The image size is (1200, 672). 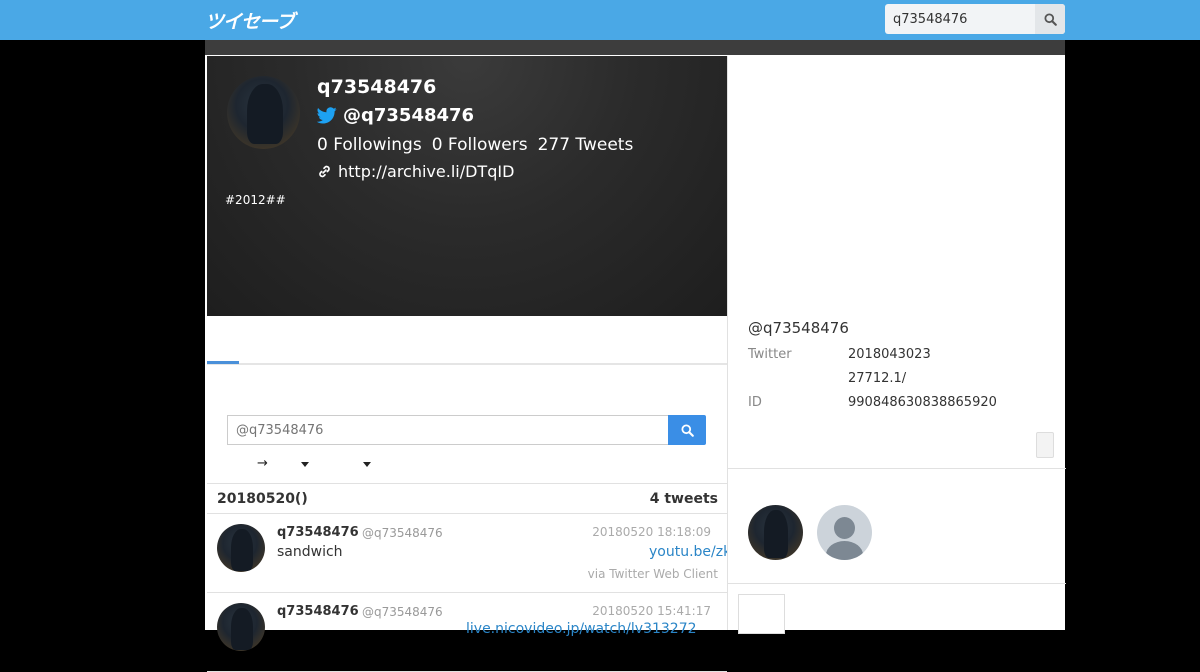 I want to click on profile-handle-row: @q73548476, so click(x=395, y=115).